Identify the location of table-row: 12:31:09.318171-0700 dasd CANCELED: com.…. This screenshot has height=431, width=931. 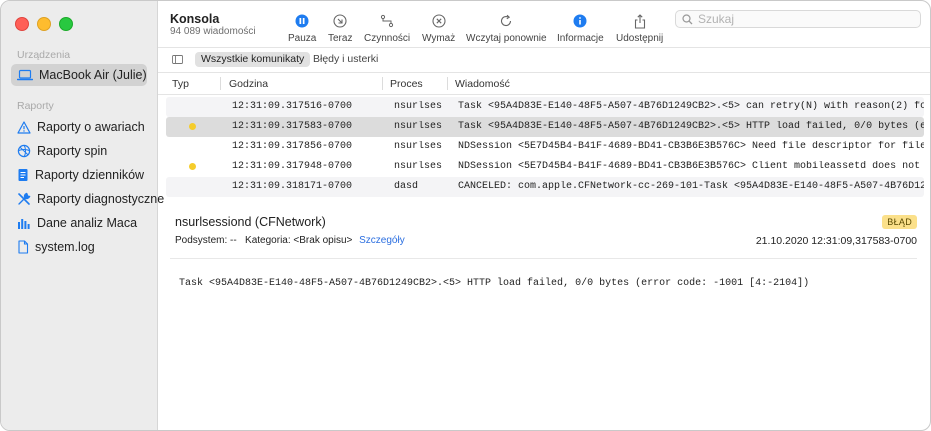
(545, 187).